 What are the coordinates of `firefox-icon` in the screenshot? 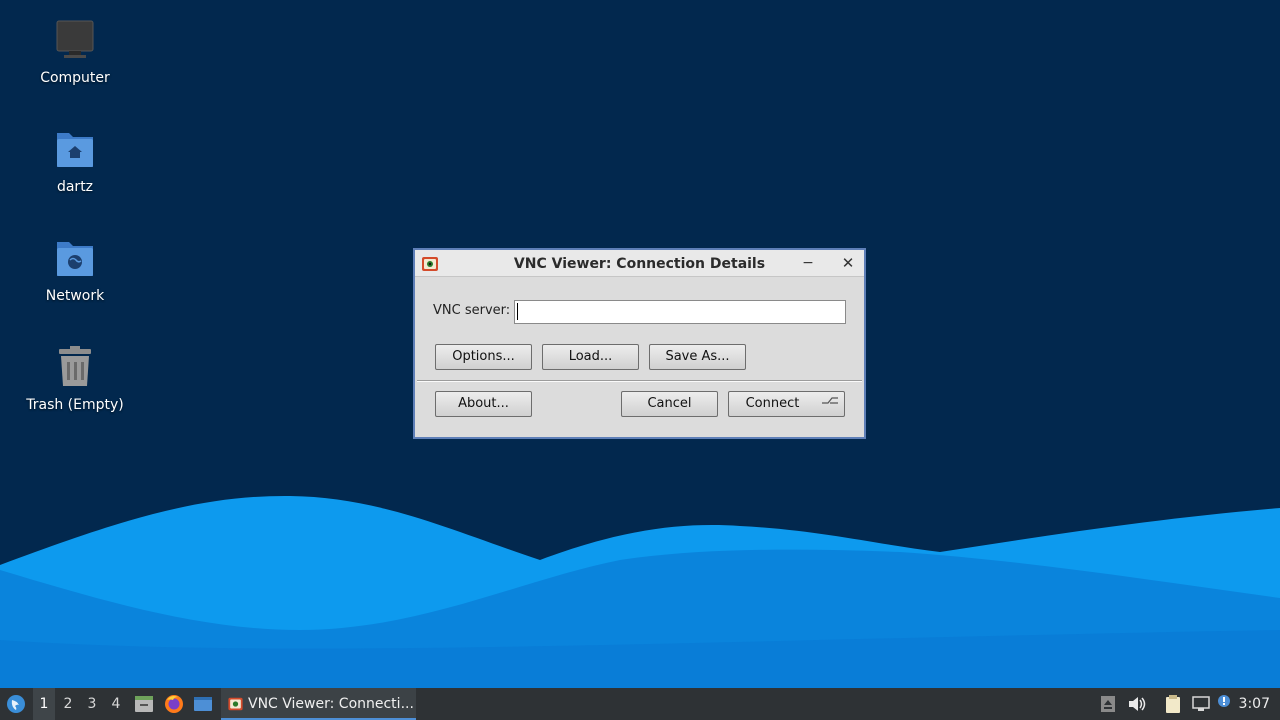 It's located at (174, 704).